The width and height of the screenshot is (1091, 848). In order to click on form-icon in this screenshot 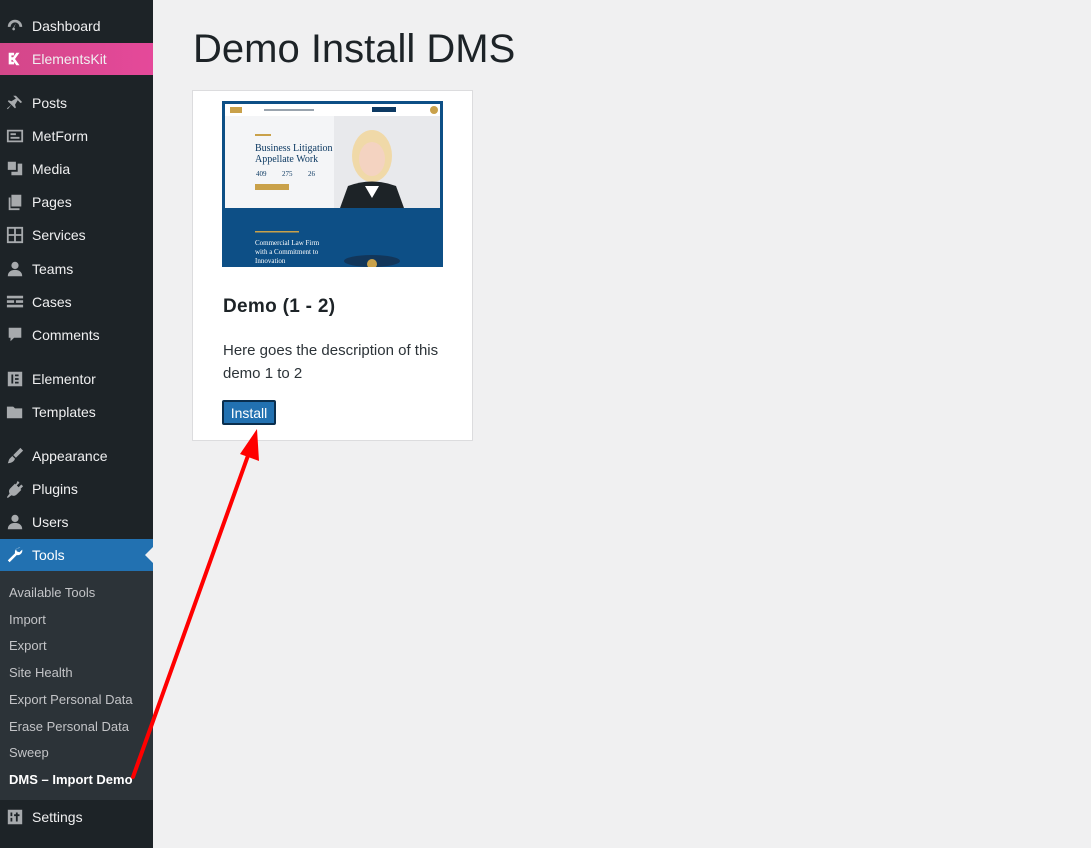, I will do `click(15, 136)`.